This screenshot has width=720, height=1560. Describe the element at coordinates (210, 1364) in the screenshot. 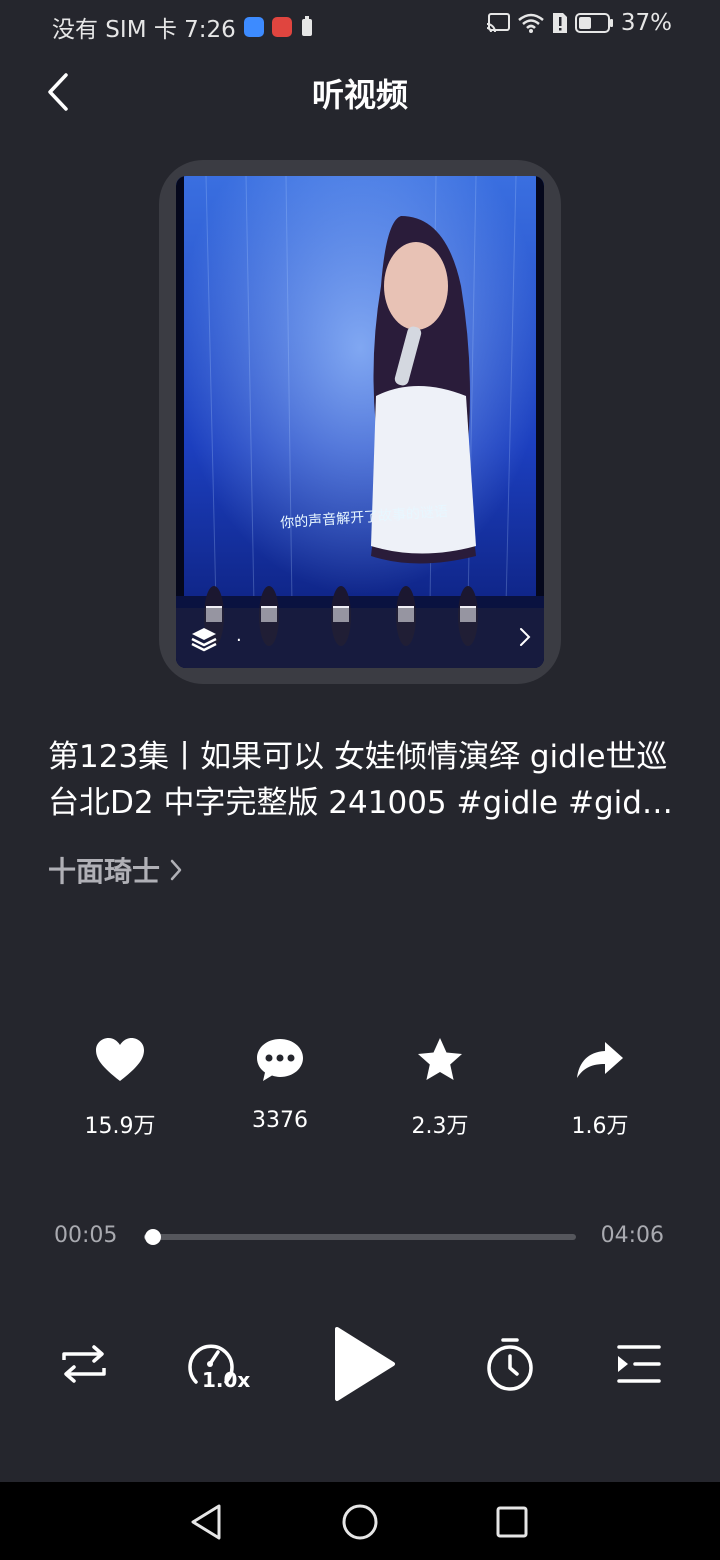

I see `speed-button` at that location.